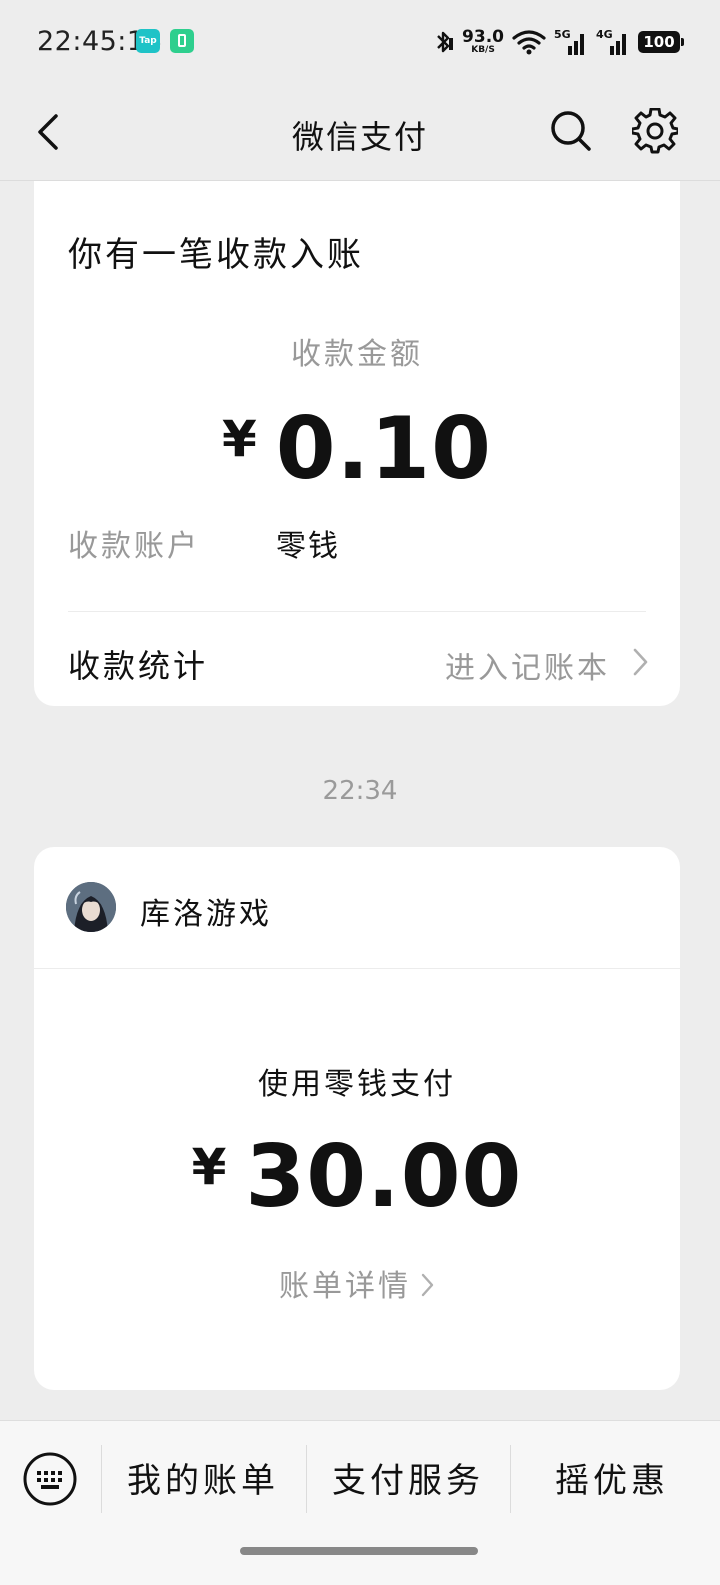  Describe the element at coordinates (655, 131) in the screenshot. I see `gear-icon` at that location.